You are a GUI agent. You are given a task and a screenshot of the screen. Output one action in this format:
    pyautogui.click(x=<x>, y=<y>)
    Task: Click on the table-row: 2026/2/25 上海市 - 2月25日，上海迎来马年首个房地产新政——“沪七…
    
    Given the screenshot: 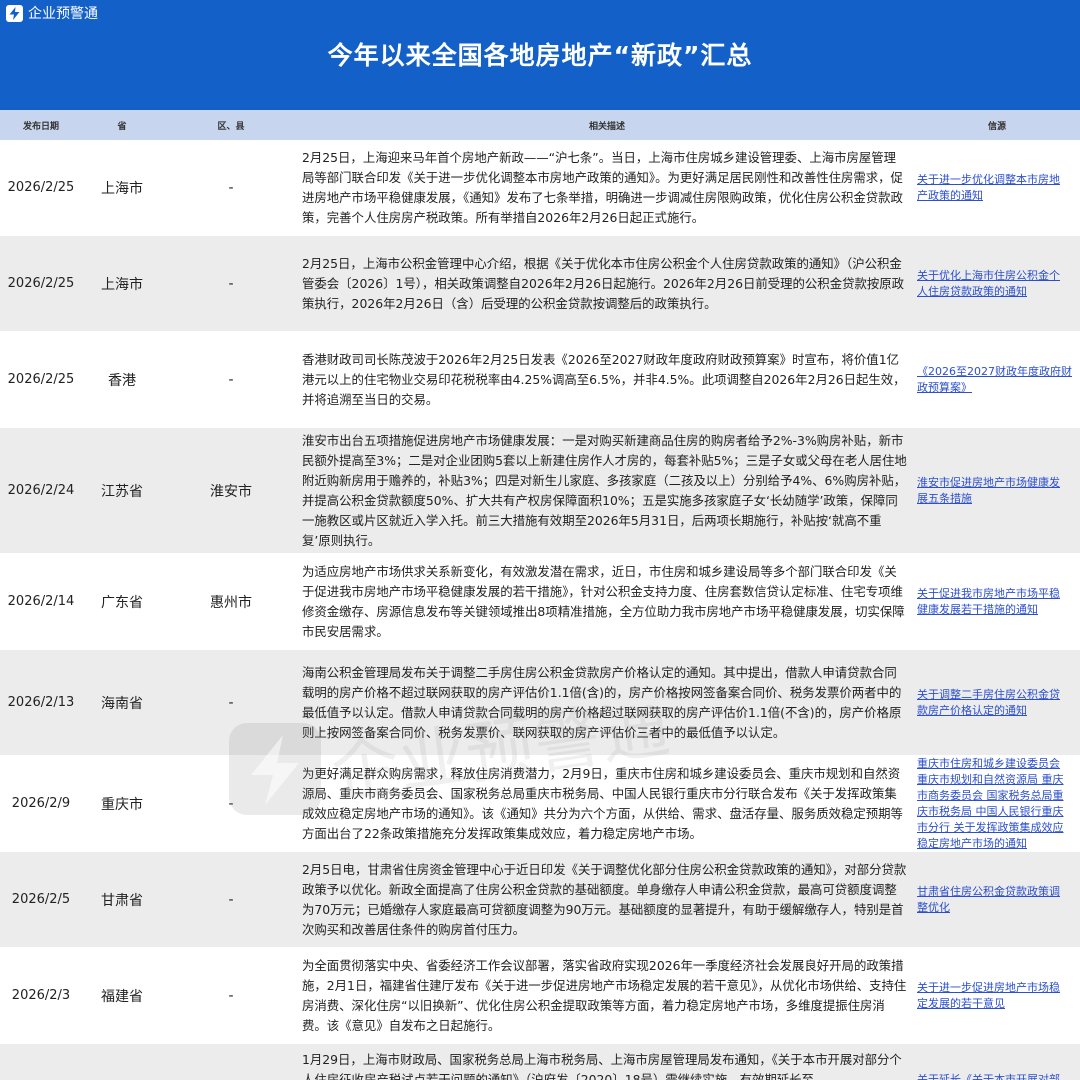 What is the action you would take?
    pyautogui.click(x=540, y=188)
    